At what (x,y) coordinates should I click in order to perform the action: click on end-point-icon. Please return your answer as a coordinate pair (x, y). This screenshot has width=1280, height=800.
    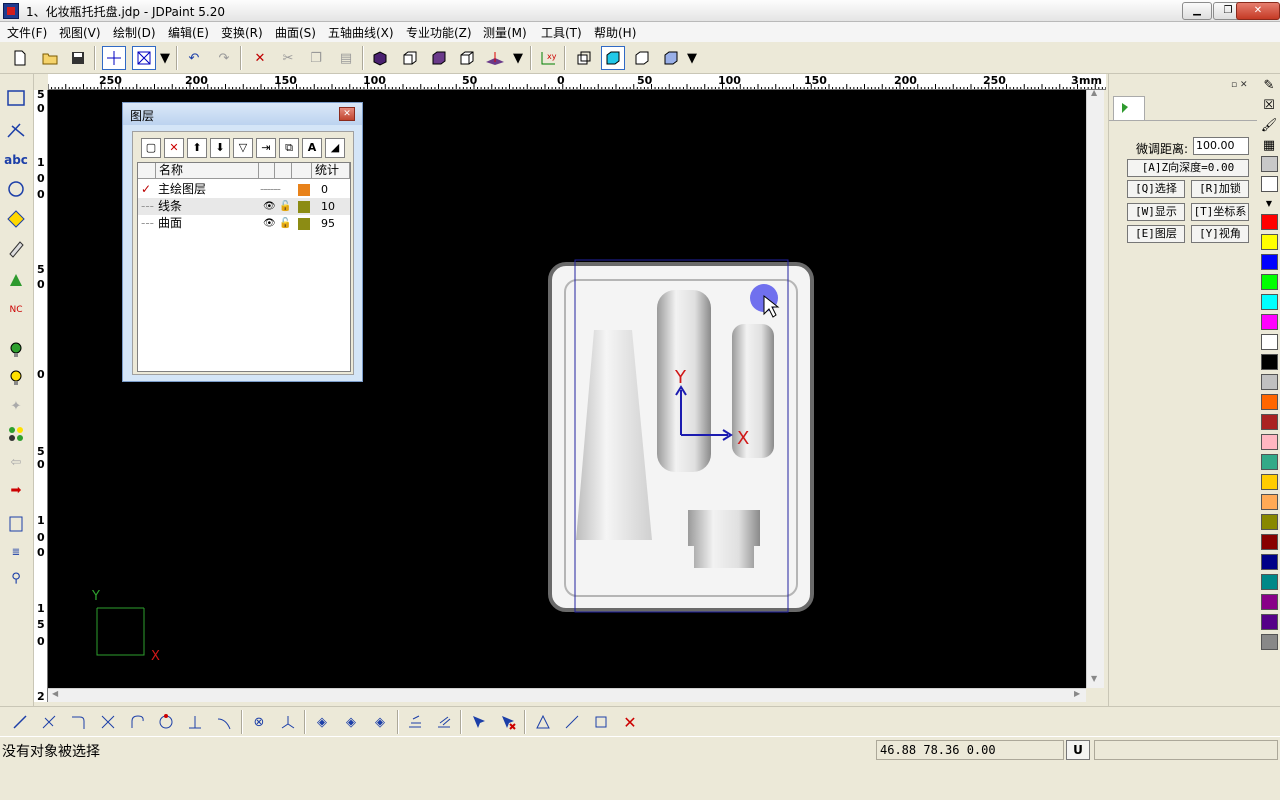
    Looking at the image, I should click on (288, 722).